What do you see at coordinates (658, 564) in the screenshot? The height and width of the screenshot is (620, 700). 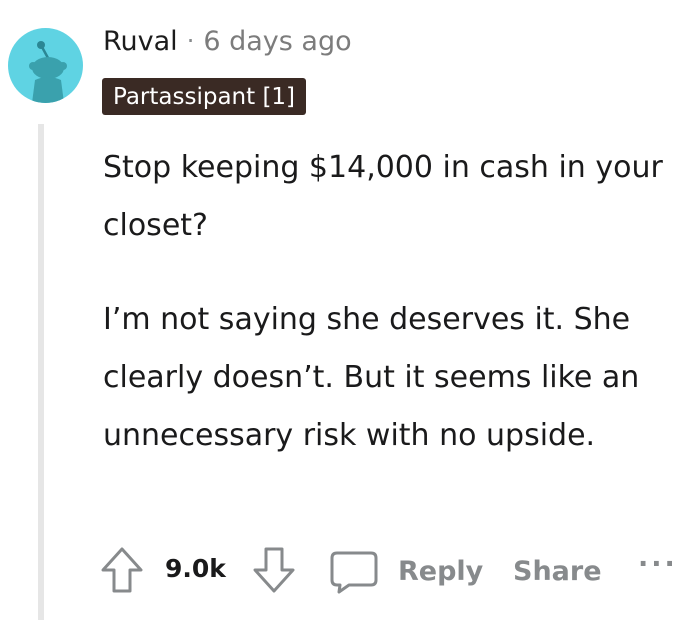 I see `more-options-button: ···` at bounding box center [658, 564].